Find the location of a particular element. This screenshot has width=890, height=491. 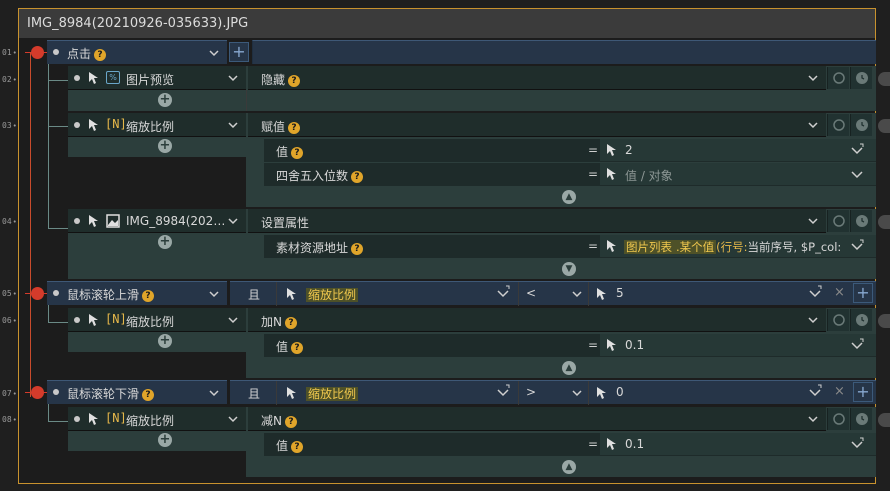

value-input: 值 / 对象 is located at coordinates (738, 174).